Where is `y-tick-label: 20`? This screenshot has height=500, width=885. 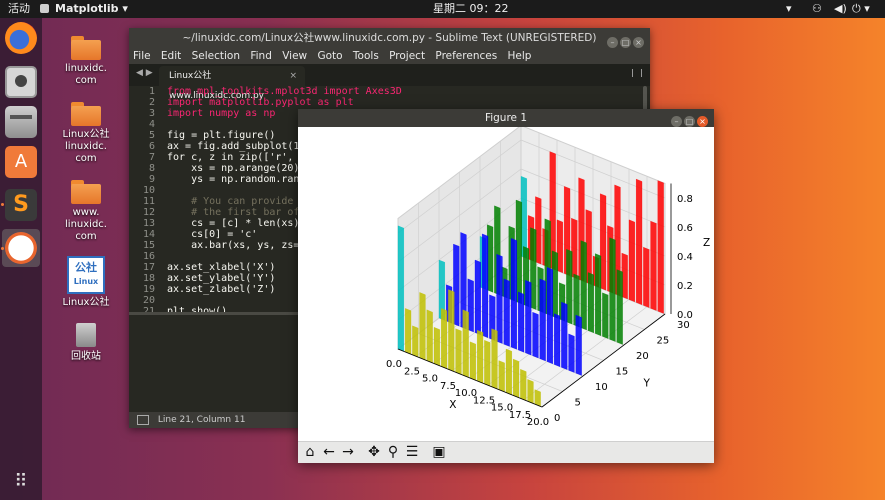
y-tick-label: 20 is located at coordinates (642, 356).